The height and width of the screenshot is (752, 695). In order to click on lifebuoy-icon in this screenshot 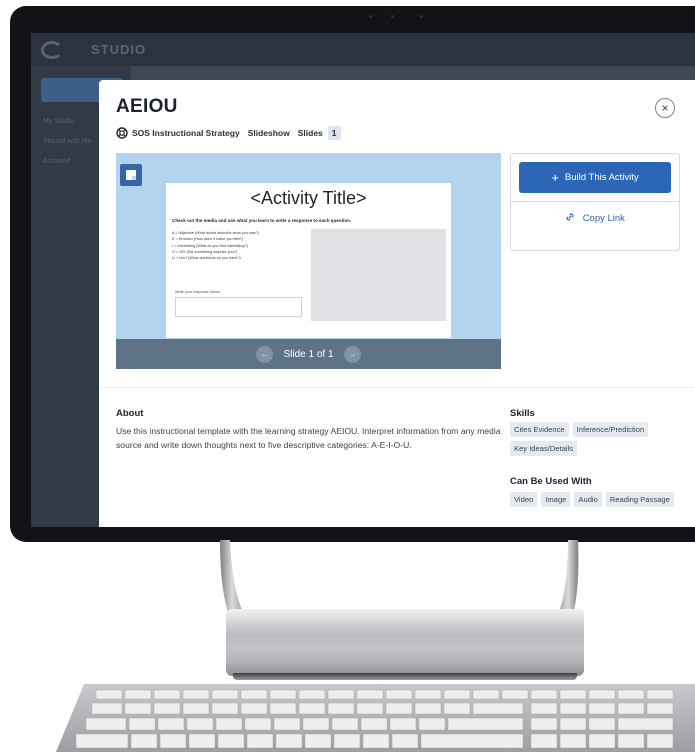, I will do `click(122, 133)`.